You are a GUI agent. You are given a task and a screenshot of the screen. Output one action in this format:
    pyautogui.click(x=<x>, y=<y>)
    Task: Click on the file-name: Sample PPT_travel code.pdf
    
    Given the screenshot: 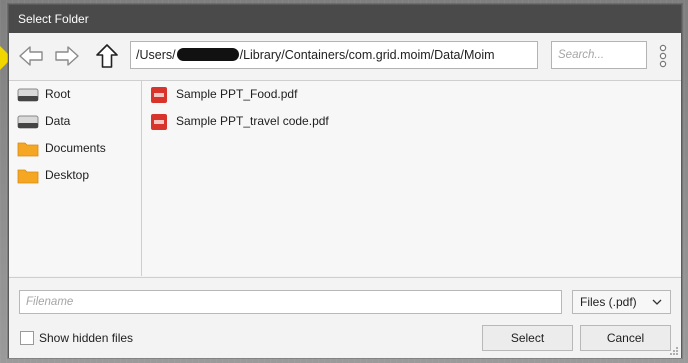 What is the action you would take?
    pyautogui.click(x=252, y=121)
    